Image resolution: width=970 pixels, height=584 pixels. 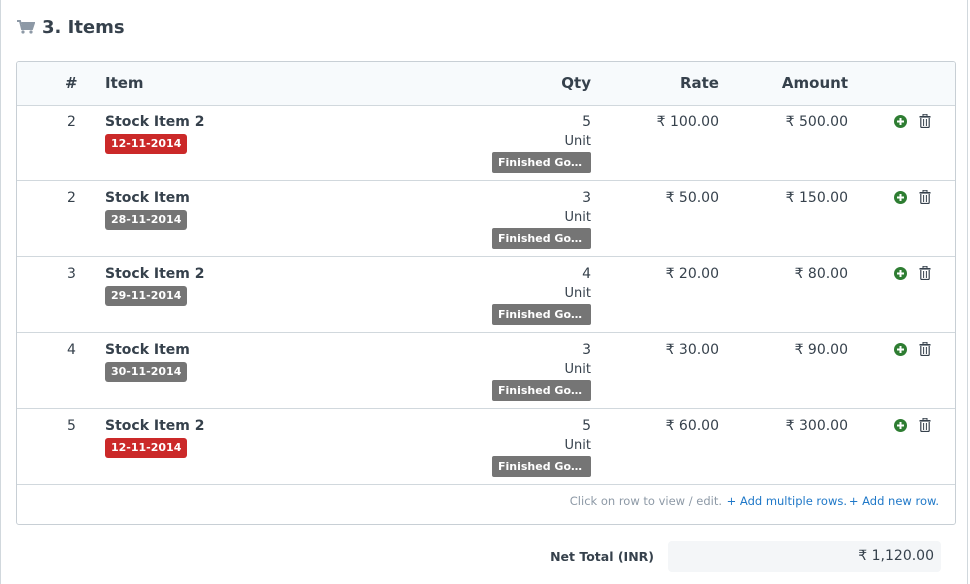 What do you see at coordinates (71, 350) in the screenshot?
I see `row-index: 4` at bounding box center [71, 350].